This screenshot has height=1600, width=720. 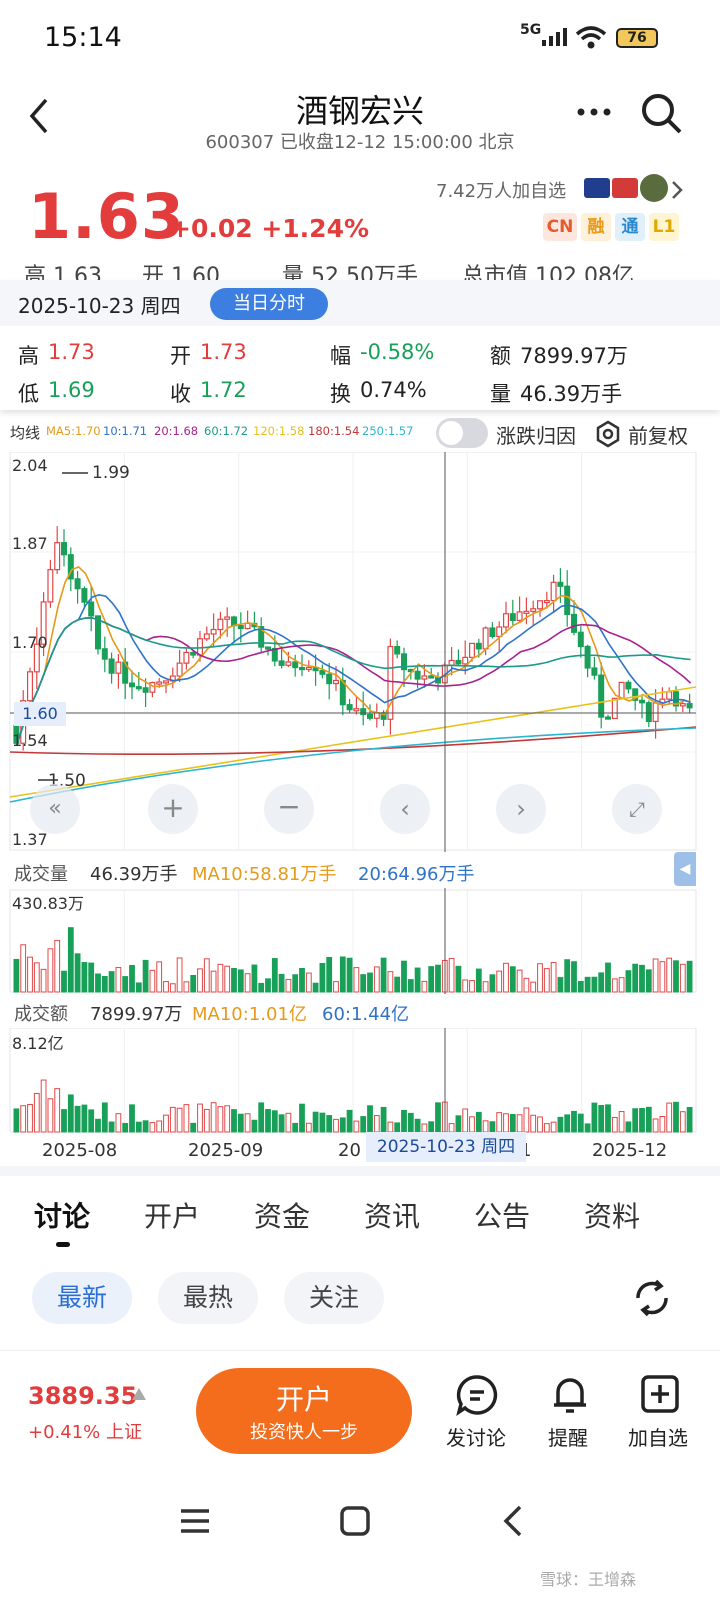 I want to click on post-discussion-label: 发讨论, so click(x=476, y=1436).